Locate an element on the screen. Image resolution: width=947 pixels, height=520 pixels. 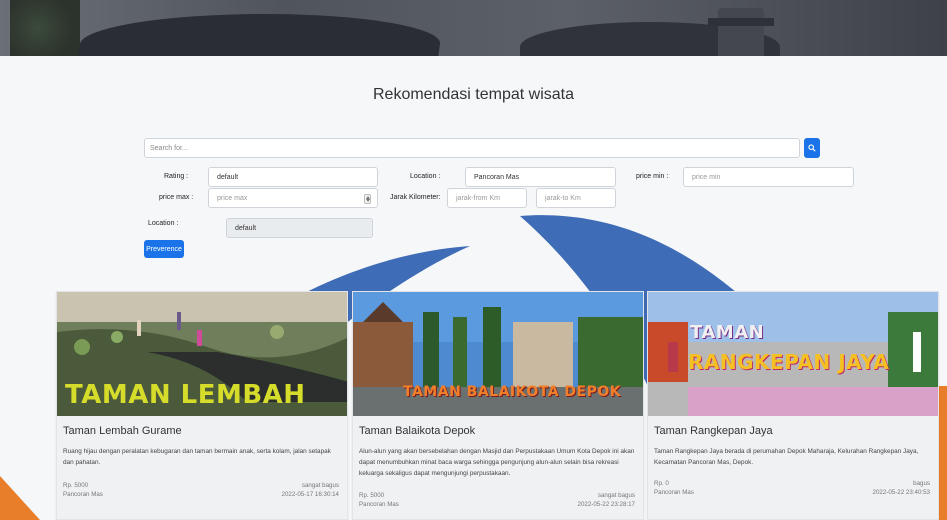
place-image: TAMAN RANGKEPAN JAYA is located at coordinates (793, 354).